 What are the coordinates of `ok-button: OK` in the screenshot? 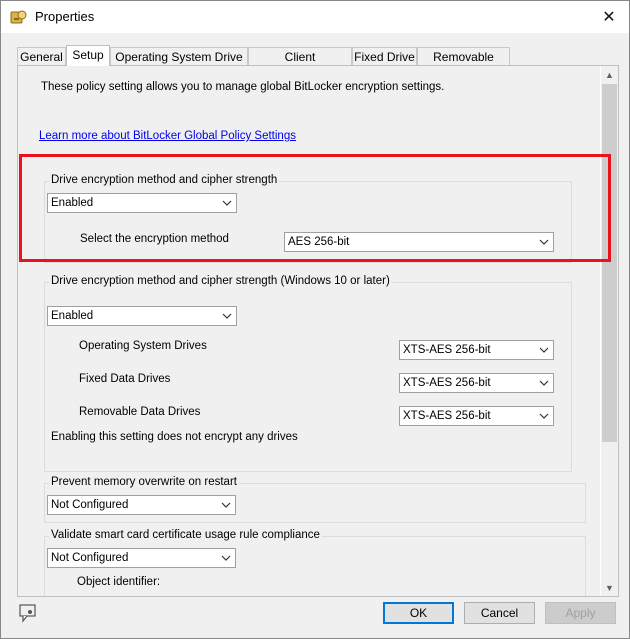 It's located at (418, 613).